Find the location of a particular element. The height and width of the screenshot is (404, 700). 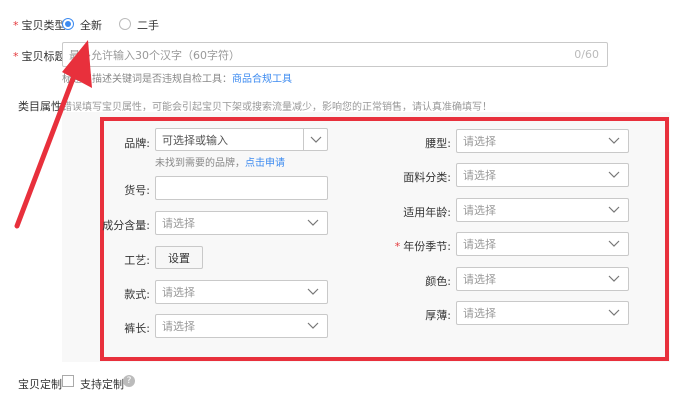

annotation-arrow-icon is located at coordinates (53, 134).